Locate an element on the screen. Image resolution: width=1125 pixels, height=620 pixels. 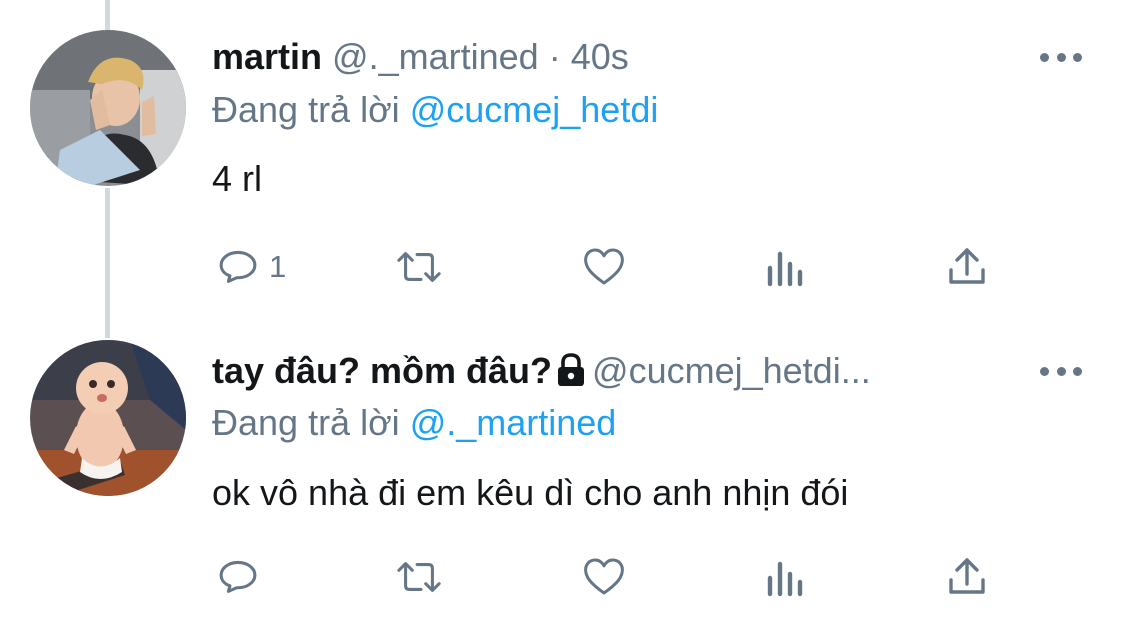
avatar-photo-martin is located at coordinates (108, 108).